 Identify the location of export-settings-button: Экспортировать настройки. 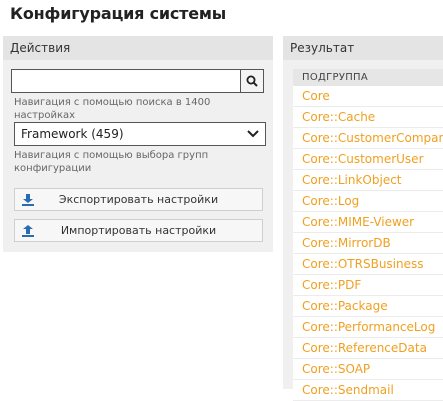
(138, 199).